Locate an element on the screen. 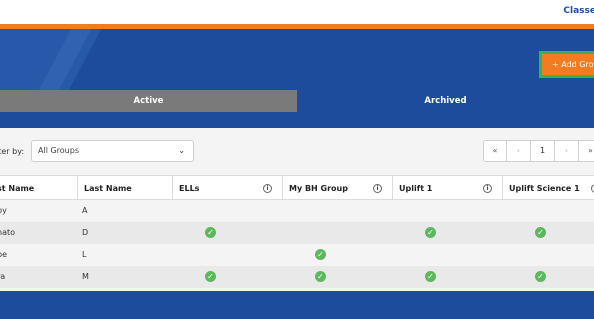 This screenshot has width=594, height=319. filter-label: lter by: is located at coordinates (12, 151).